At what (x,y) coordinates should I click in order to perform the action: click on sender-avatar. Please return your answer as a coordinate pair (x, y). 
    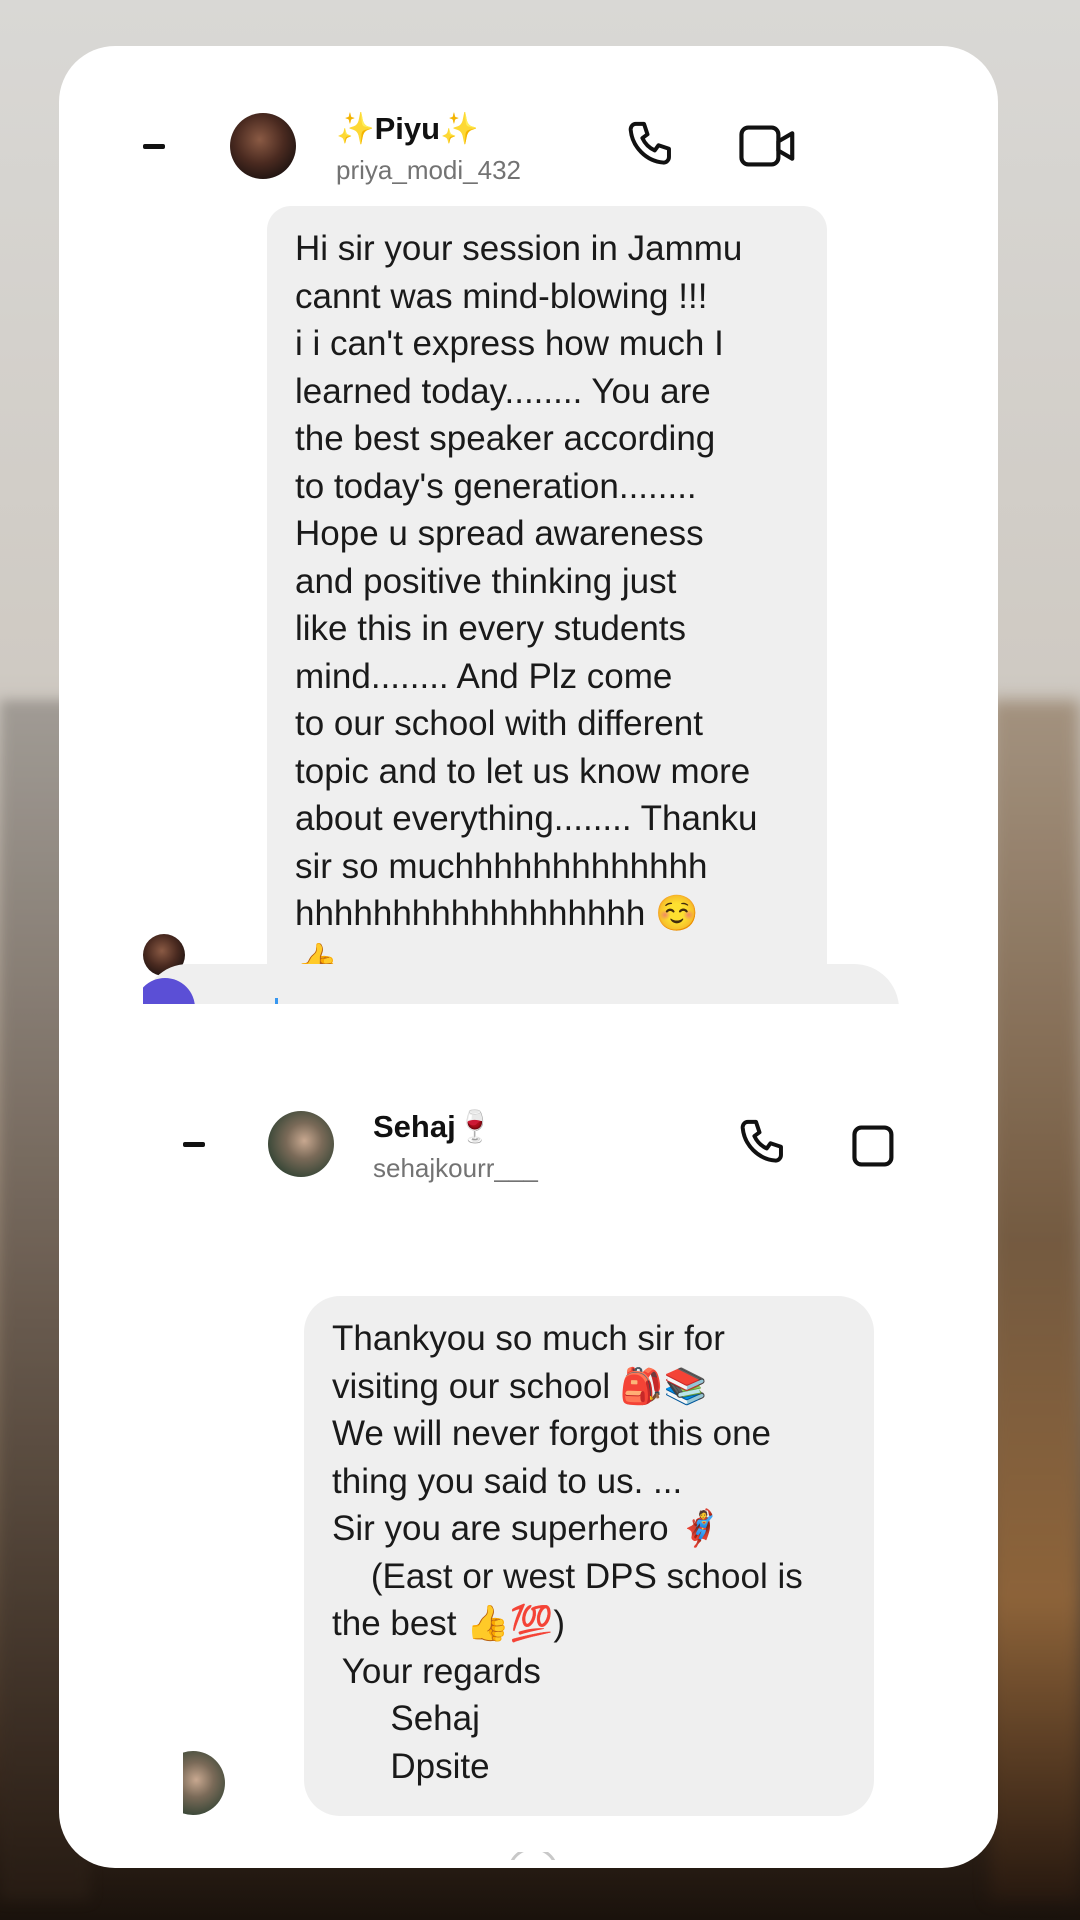
    Looking at the image, I should click on (204, 1783).